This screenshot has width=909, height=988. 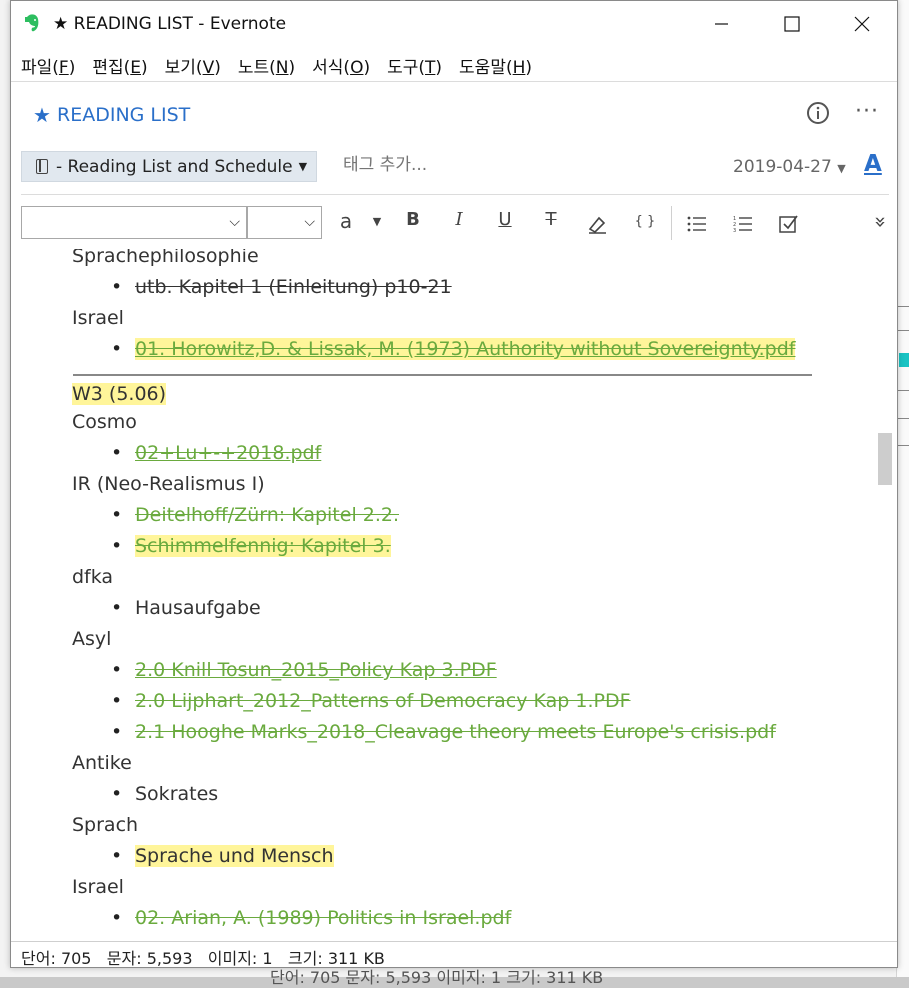 What do you see at coordinates (341, 65) in the screenshot?
I see `menu-format: 서식(O)` at bounding box center [341, 65].